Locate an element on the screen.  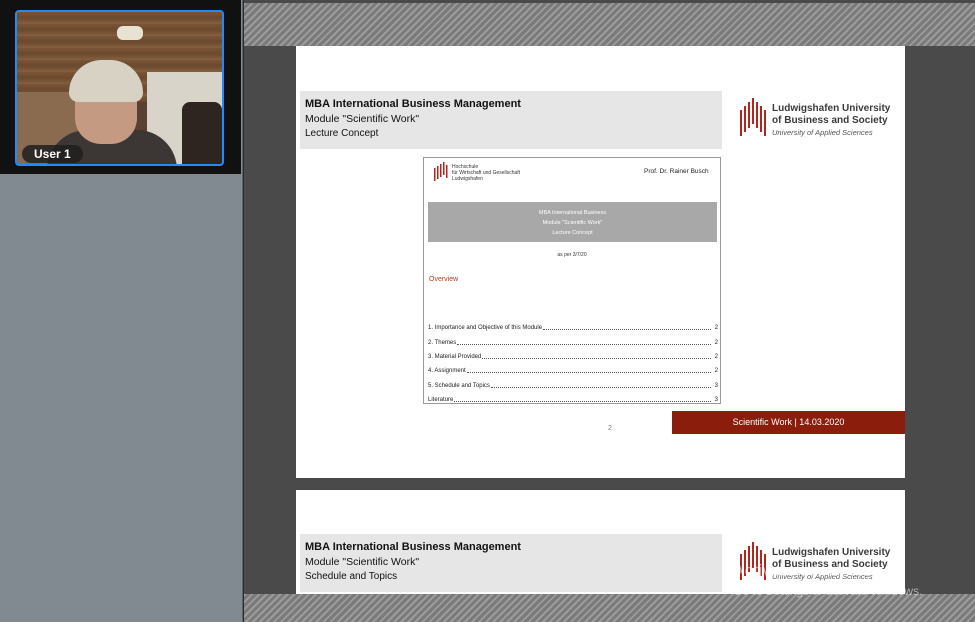
video-feed: User 1 is located at coordinates (119, 88).